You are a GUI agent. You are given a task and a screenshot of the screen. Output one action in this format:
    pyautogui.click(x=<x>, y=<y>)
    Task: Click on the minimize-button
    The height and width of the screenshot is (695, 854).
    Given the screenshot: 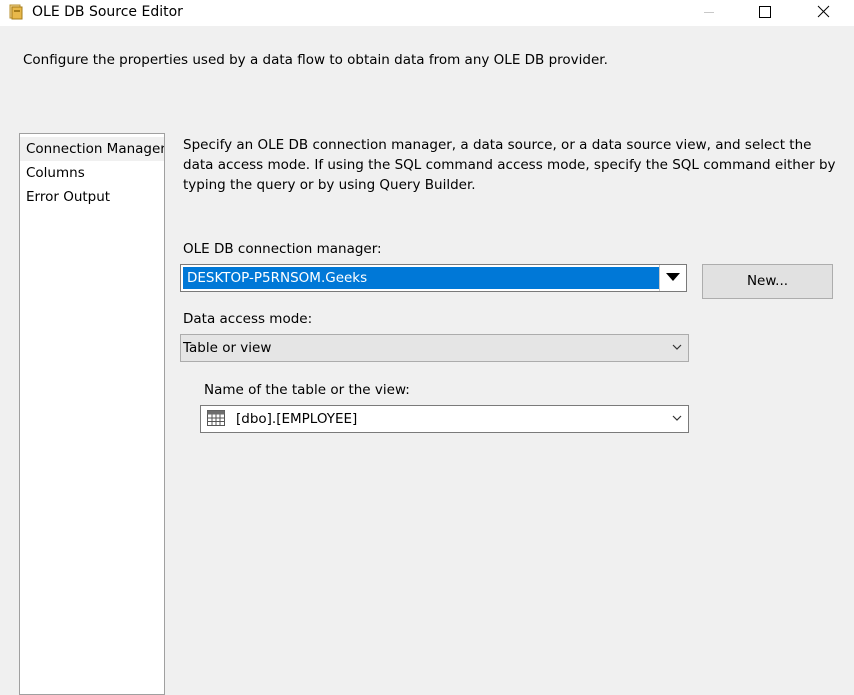 What is the action you would take?
    pyautogui.click(x=709, y=13)
    